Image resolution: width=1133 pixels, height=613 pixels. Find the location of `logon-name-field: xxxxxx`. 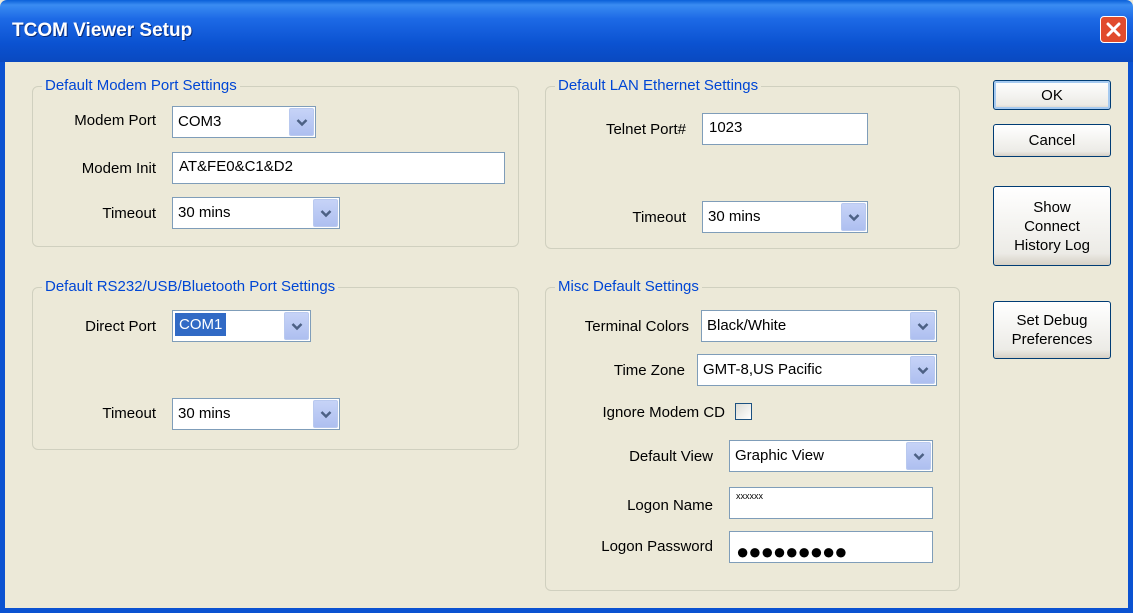

logon-name-field: xxxxxx is located at coordinates (831, 503).